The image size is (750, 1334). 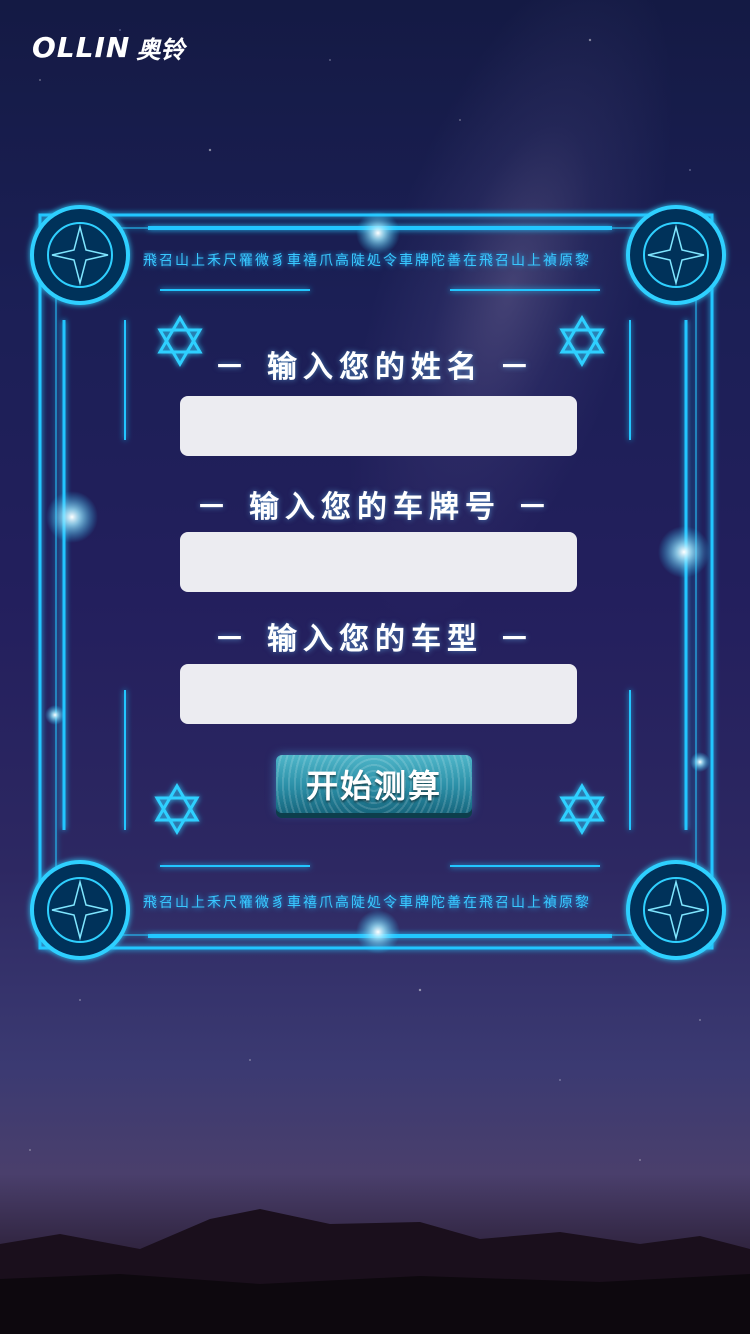 I want to click on model-input, so click(x=378, y=694).